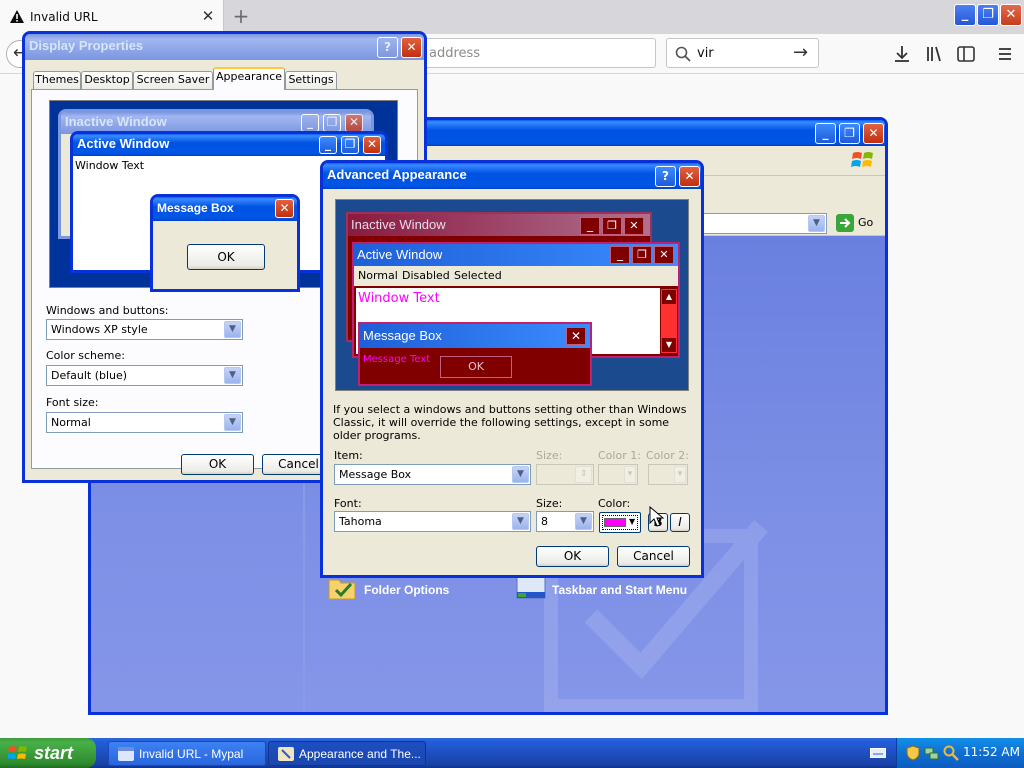 The width and height of the screenshot is (1024, 768). I want to click on search-icon, so click(683, 54).